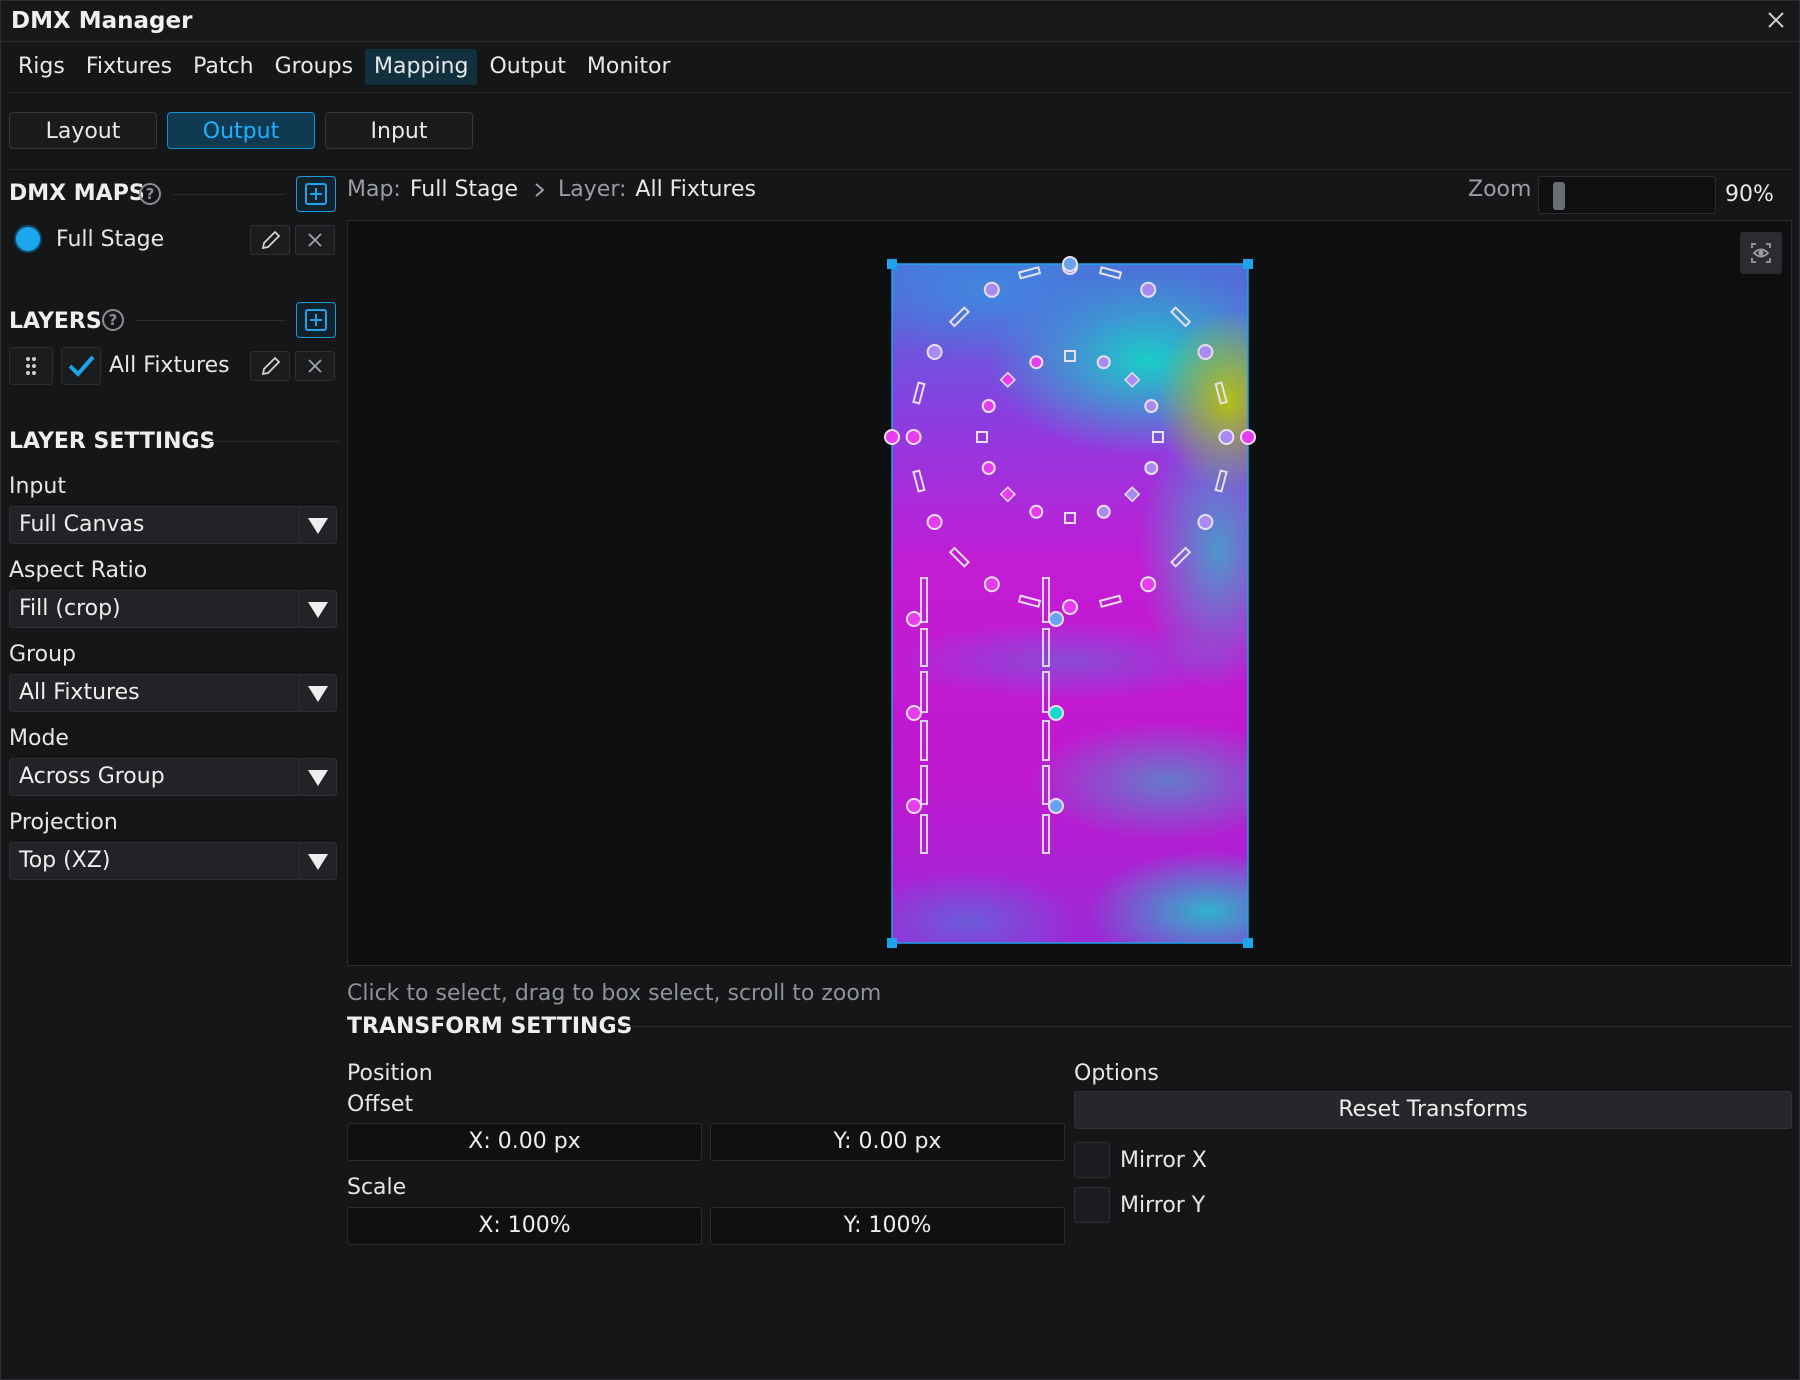 This screenshot has height=1380, width=1800. I want to click on zoom-slider, so click(1627, 195).